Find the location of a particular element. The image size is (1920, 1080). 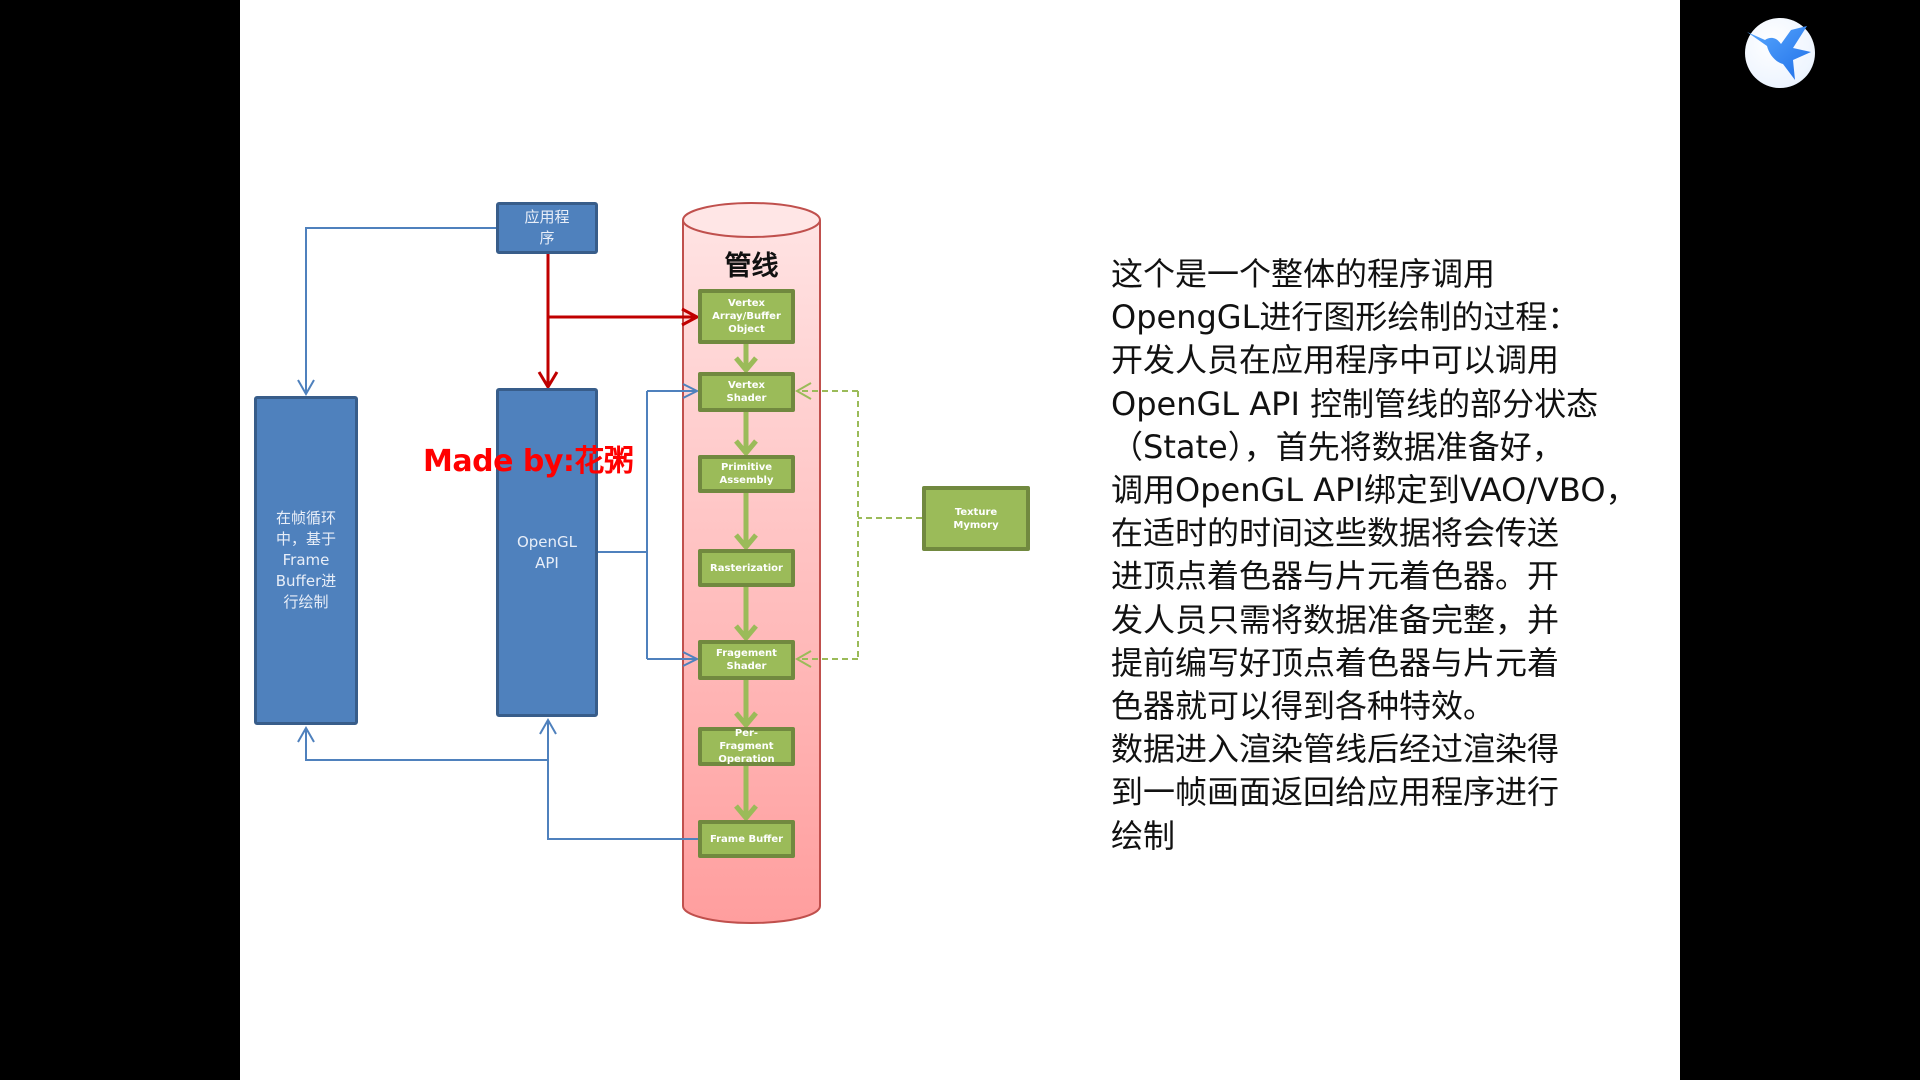

description-line: 在适时的时间这些数据将会传送 is located at coordinates (1335, 533).